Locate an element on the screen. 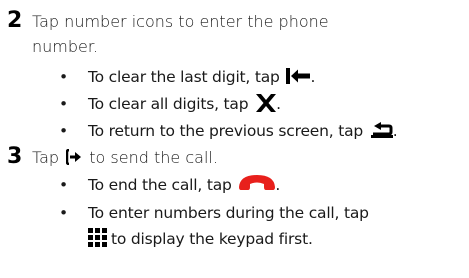 This screenshot has width=469, height=278. bullet-text: To enter numbers during the call, tap is located at coordinates (228, 213).